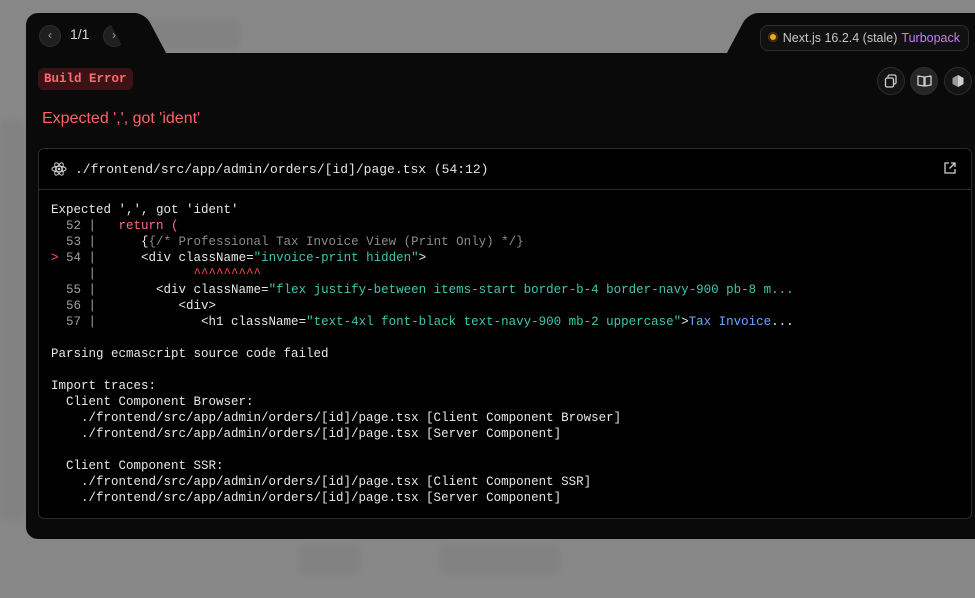  I want to click on docs-button, so click(924, 81).